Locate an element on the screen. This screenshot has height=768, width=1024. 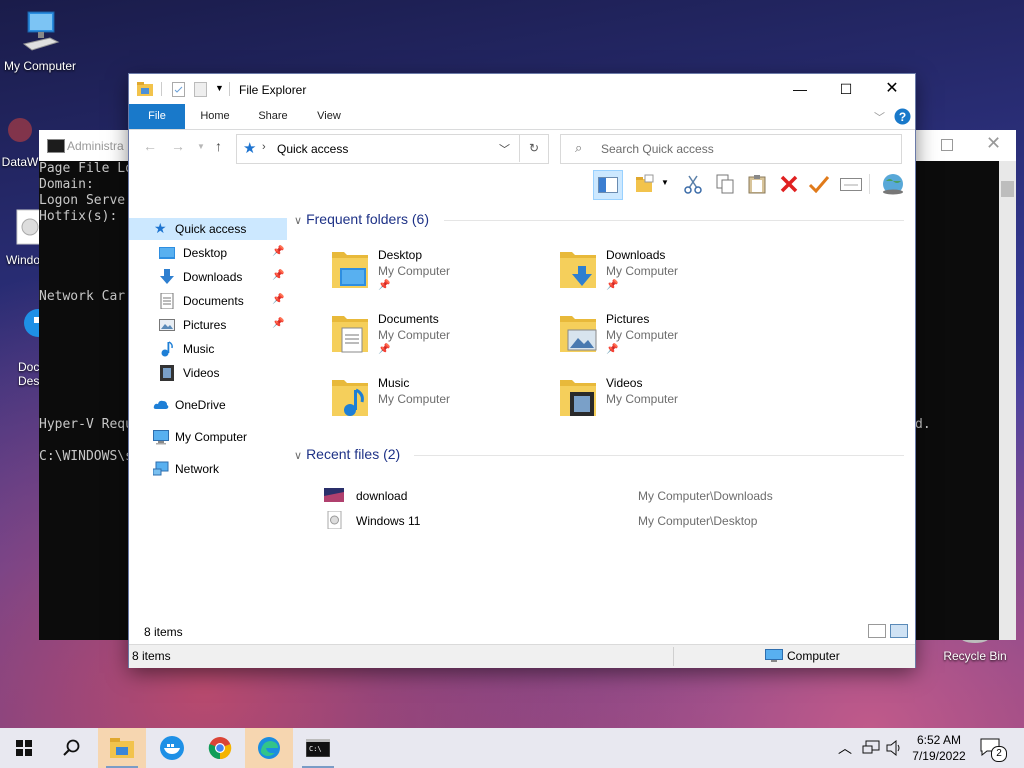
music-folder-icon is located at coordinates (350, 398).